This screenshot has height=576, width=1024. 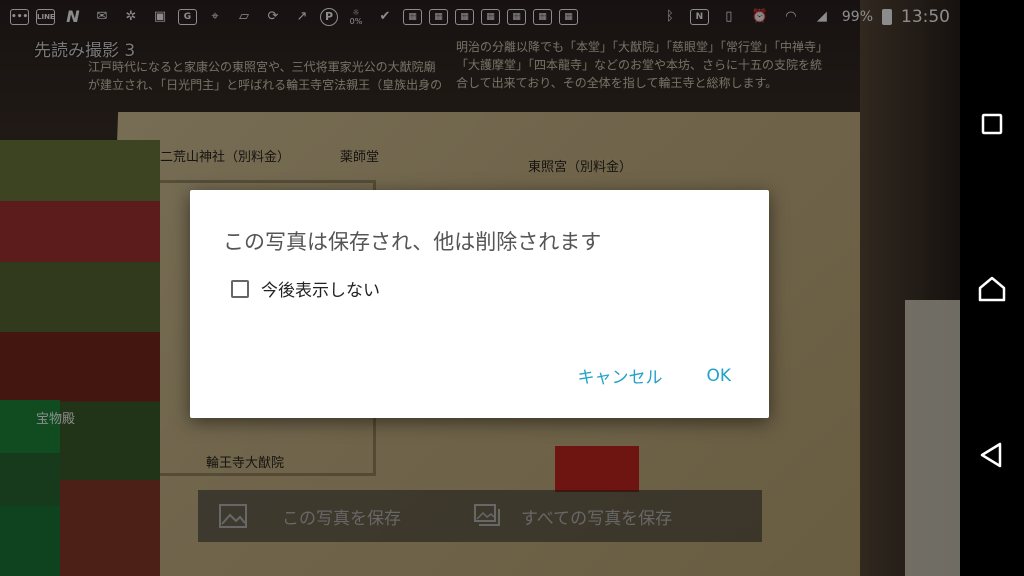 I want to click on dialog-title: この写真は保存され、他は削除されます, so click(x=412, y=242).